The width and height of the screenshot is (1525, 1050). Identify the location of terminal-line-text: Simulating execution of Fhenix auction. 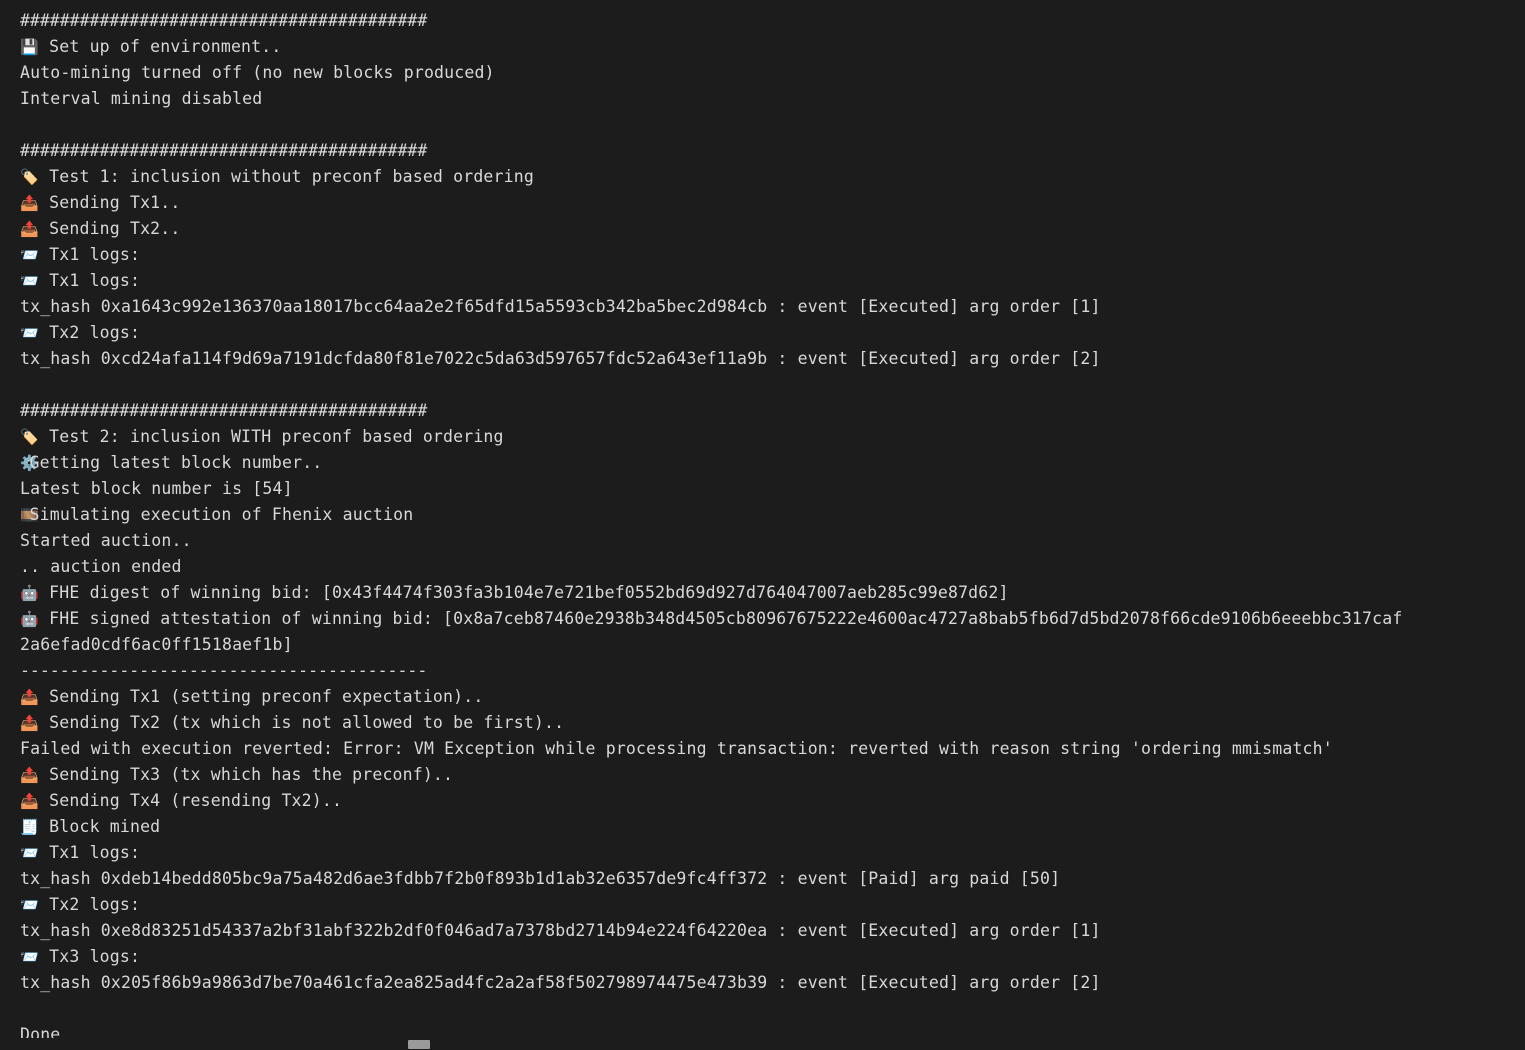
(221, 514).